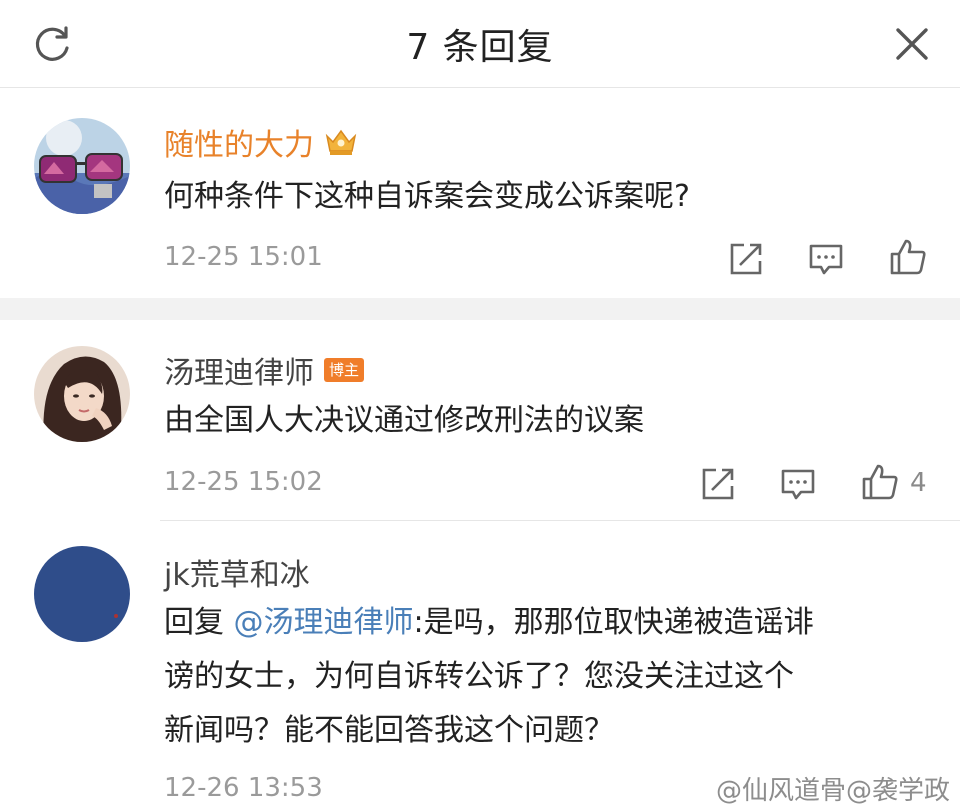 This screenshot has width=960, height=811. I want to click on reply-prefix: 回复, so click(199, 622).